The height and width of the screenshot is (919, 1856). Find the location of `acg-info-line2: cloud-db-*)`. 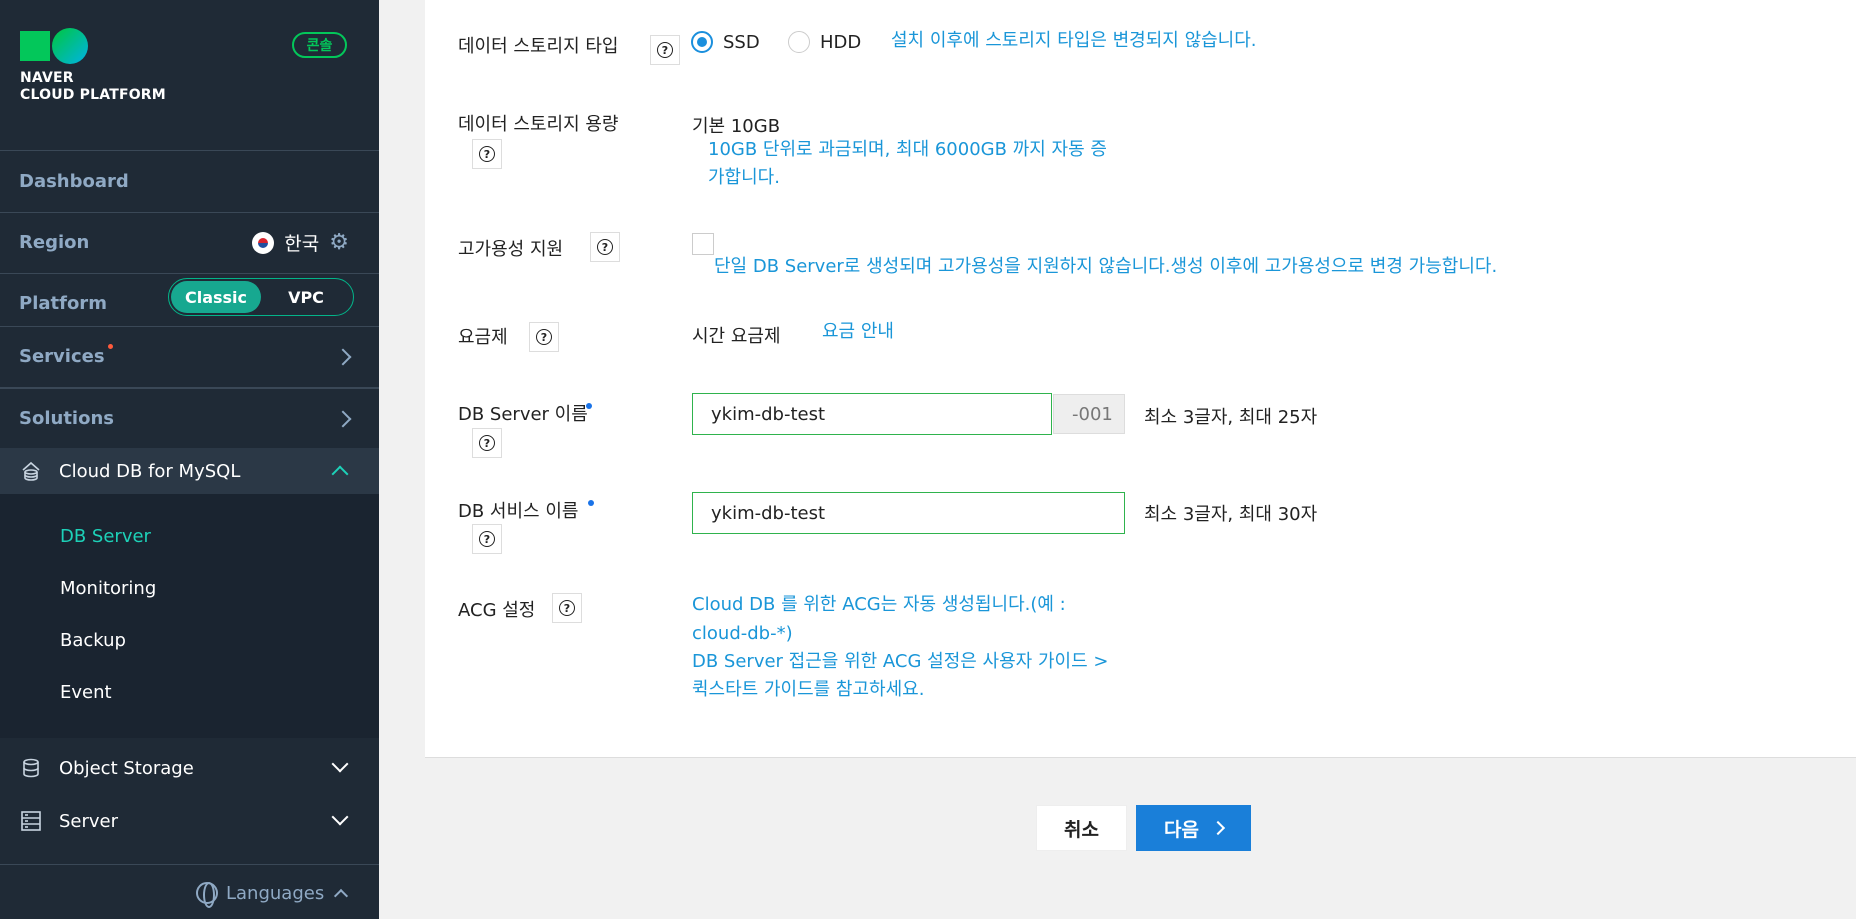

acg-info-line2: cloud-db-*) is located at coordinates (742, 633).